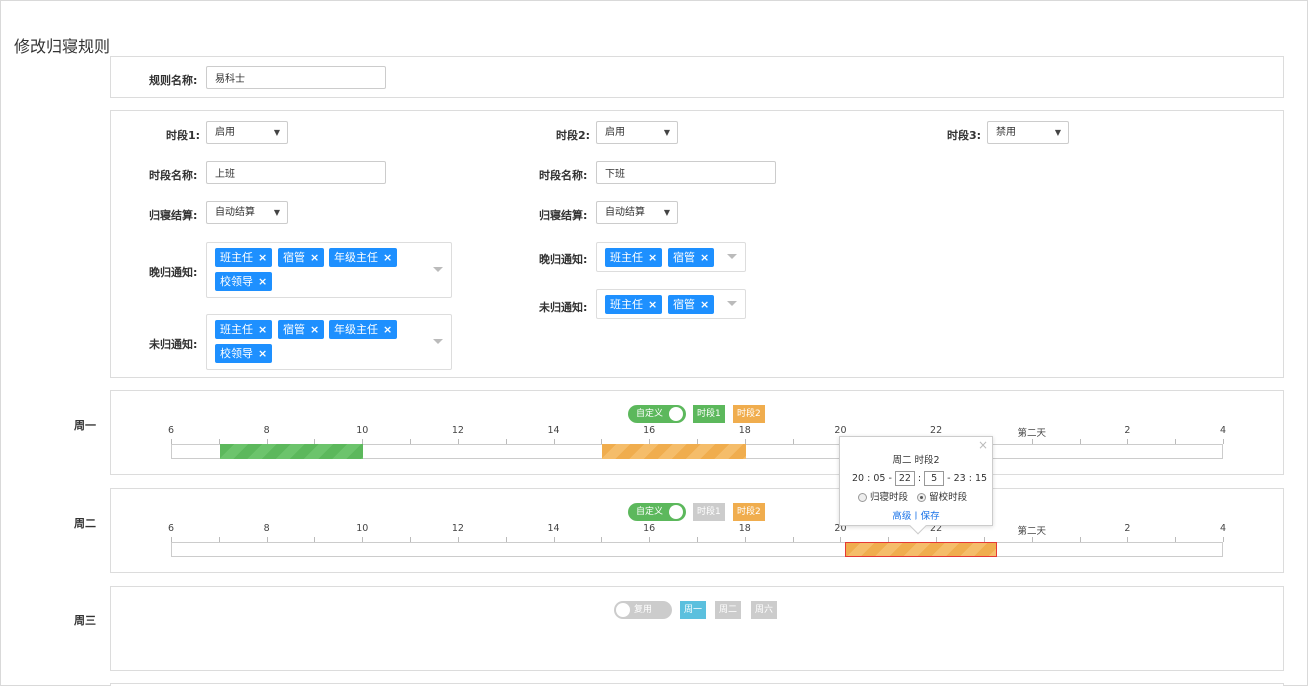 Image resolution: width=1308 pixels, height=686 pixels. What do you see at coordinates (862, 497) in the screenshot?
I see `radio-dorm-period` at bounding box center [862, 497].